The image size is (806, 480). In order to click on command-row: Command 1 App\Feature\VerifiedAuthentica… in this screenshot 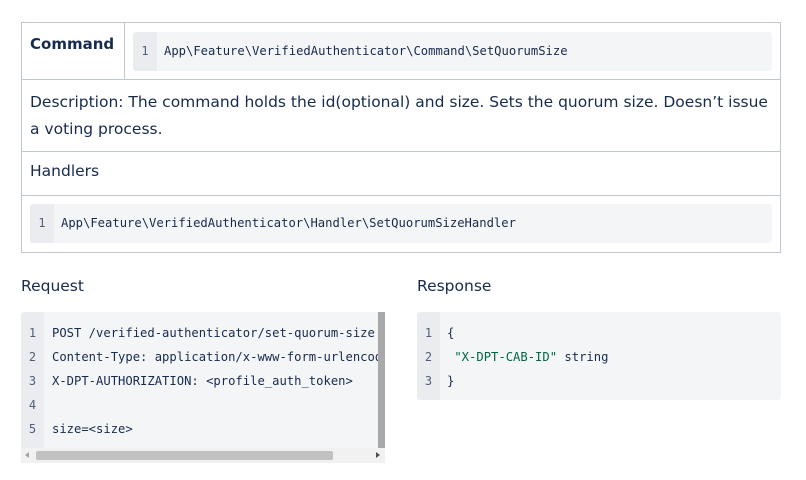, I will do `click(401, 51)`.